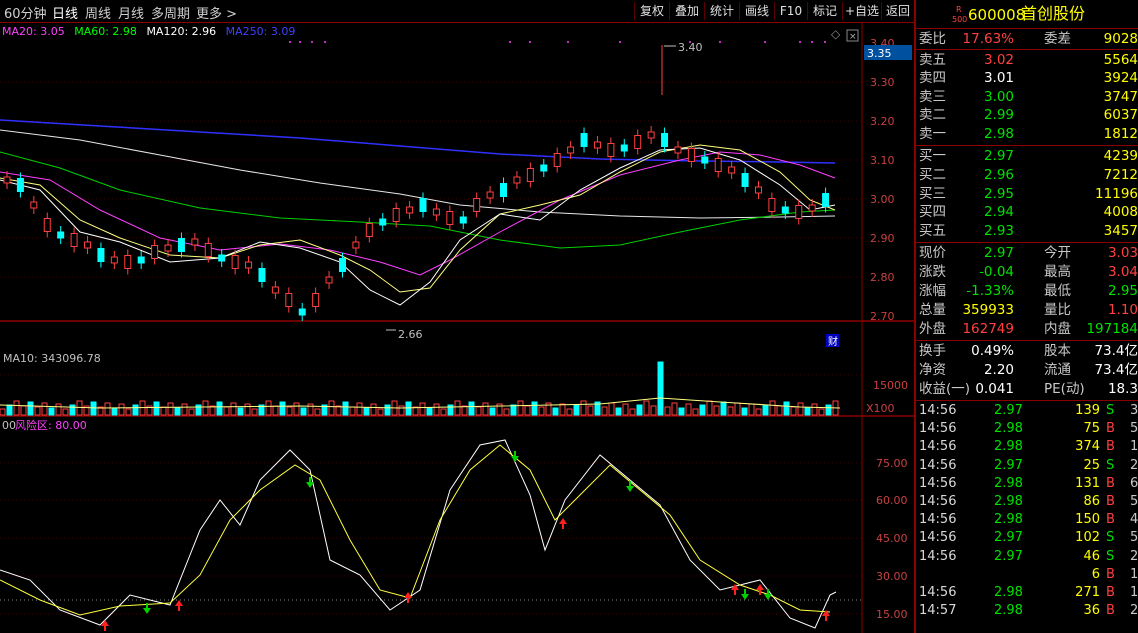 This screenshot has width=1138, height=633. I want to click on bid-row-3: 买三 2.95 11196, so click(1027, 194).